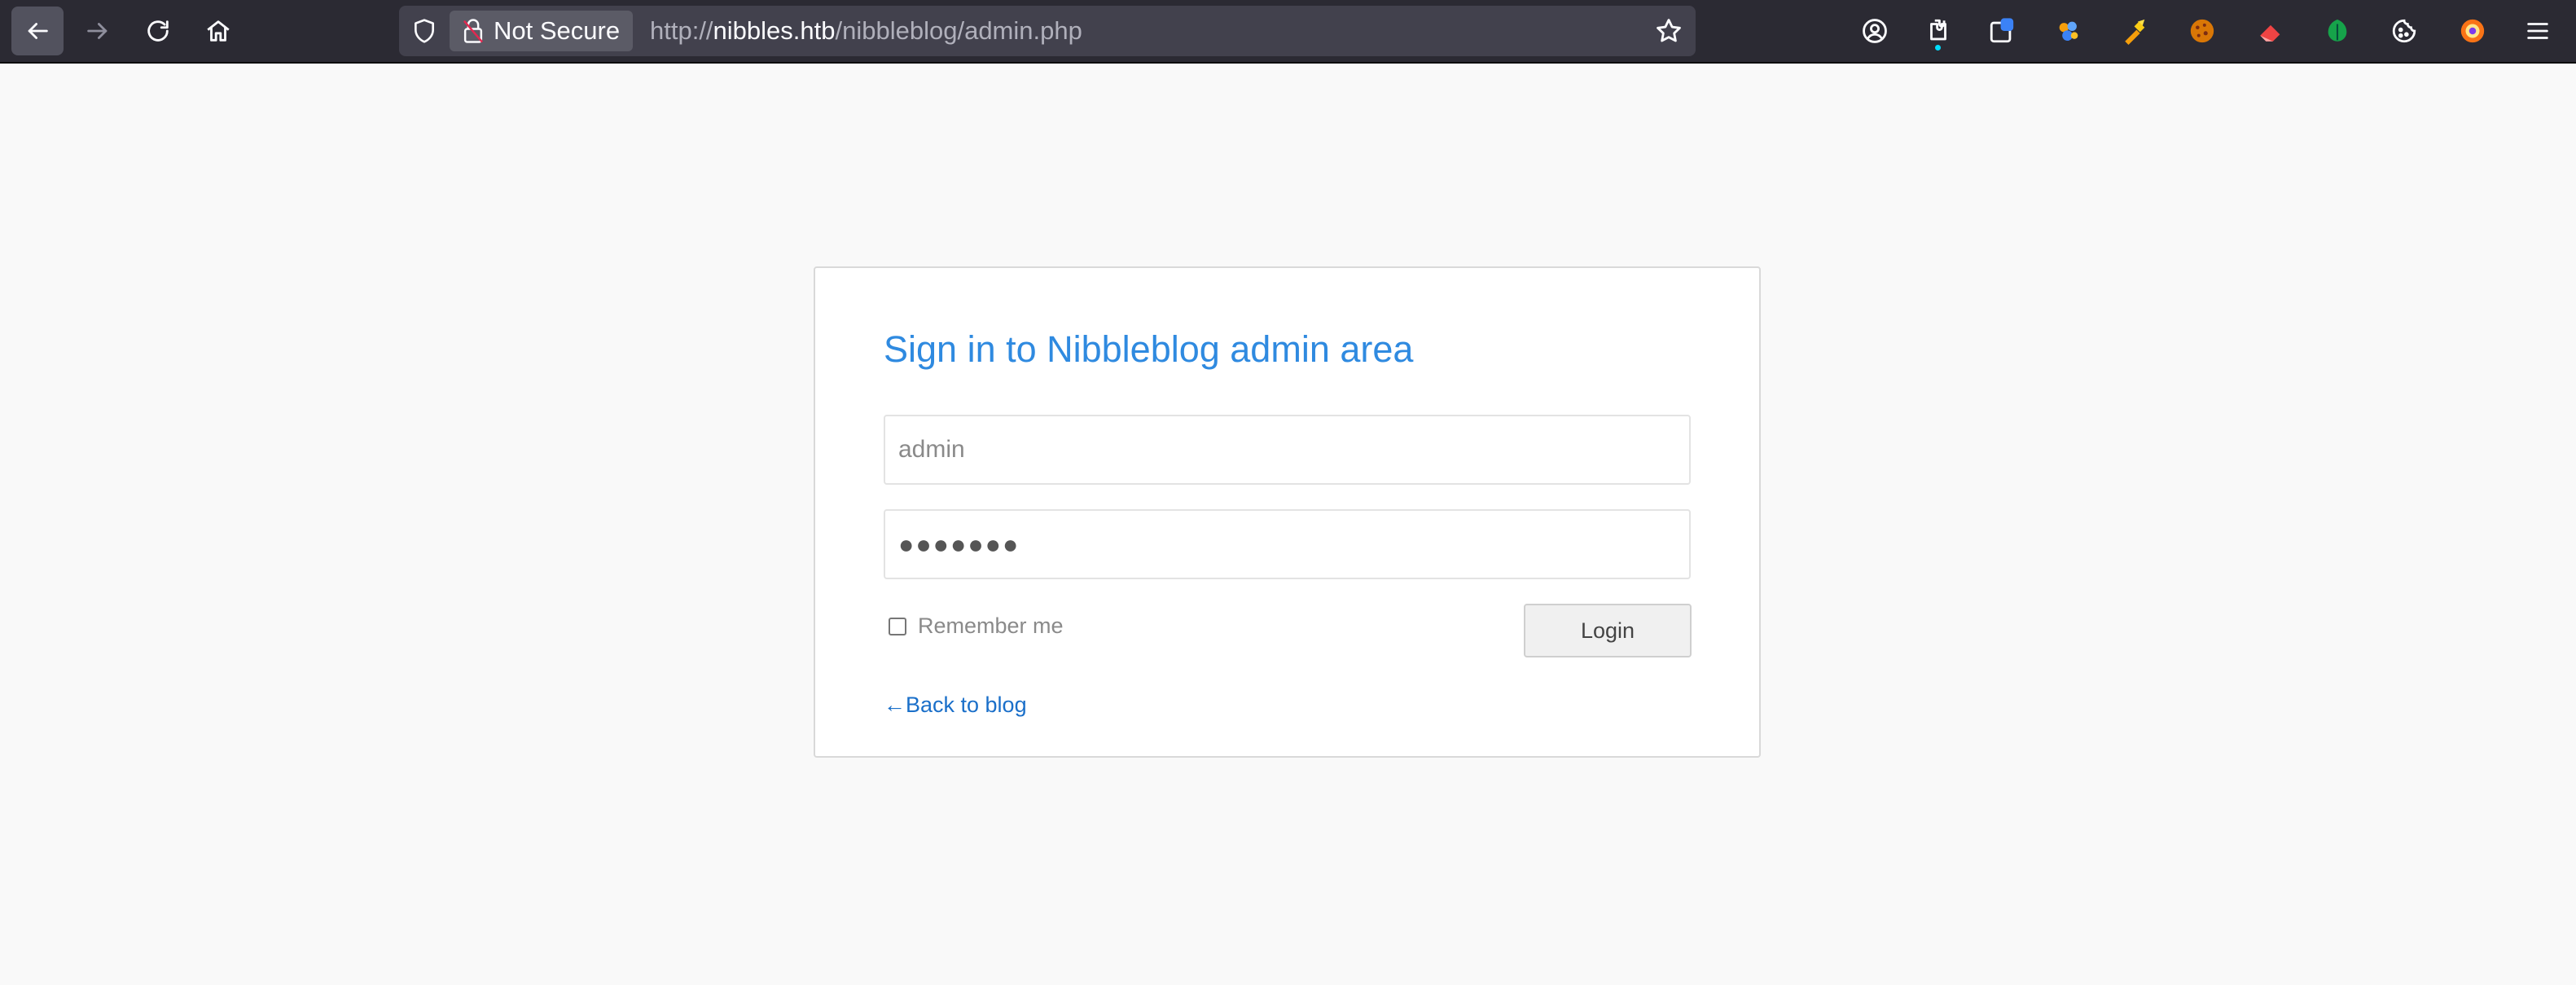 The height and width of the screenshot is (985, 2576). I want to click on firefox-extension-button, so click(2472, 31).